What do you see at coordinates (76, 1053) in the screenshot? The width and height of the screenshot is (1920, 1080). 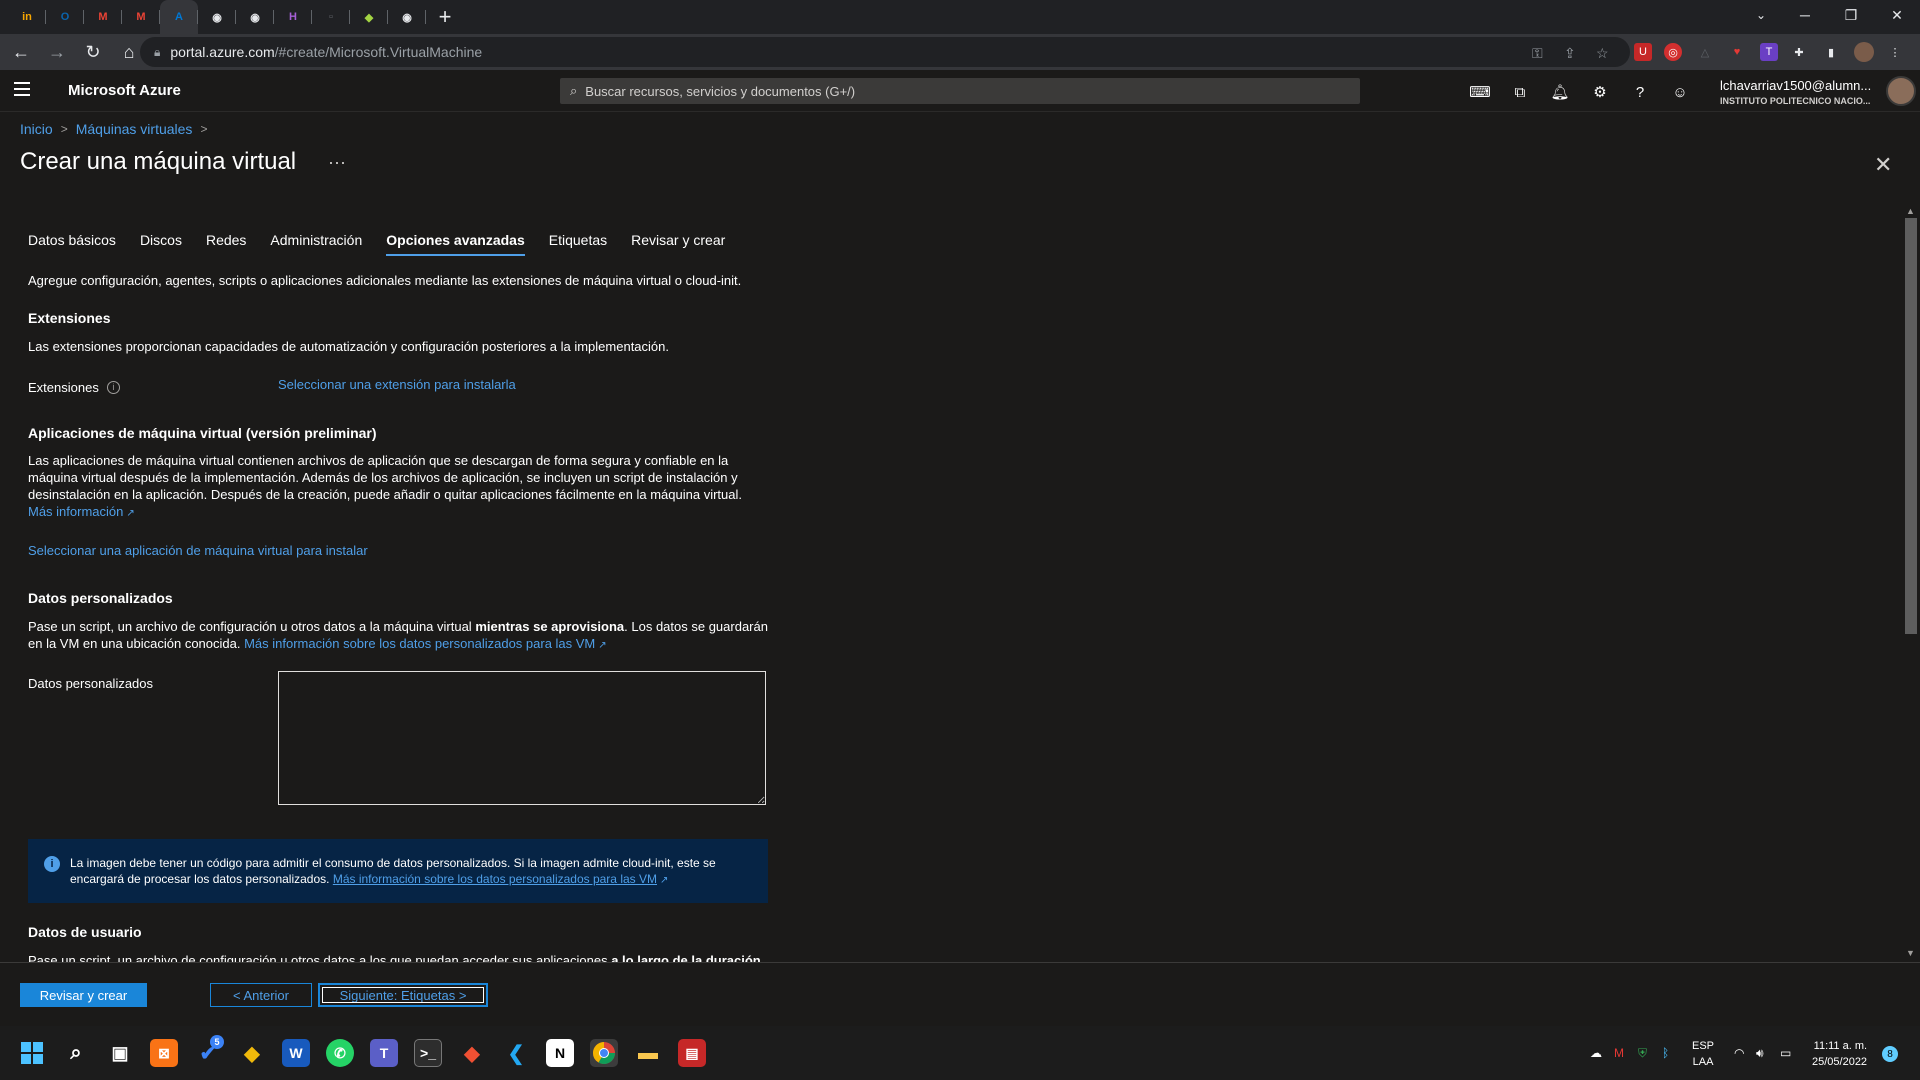 I see `search-icon: ⌕` at bounding box center [76, 1053].